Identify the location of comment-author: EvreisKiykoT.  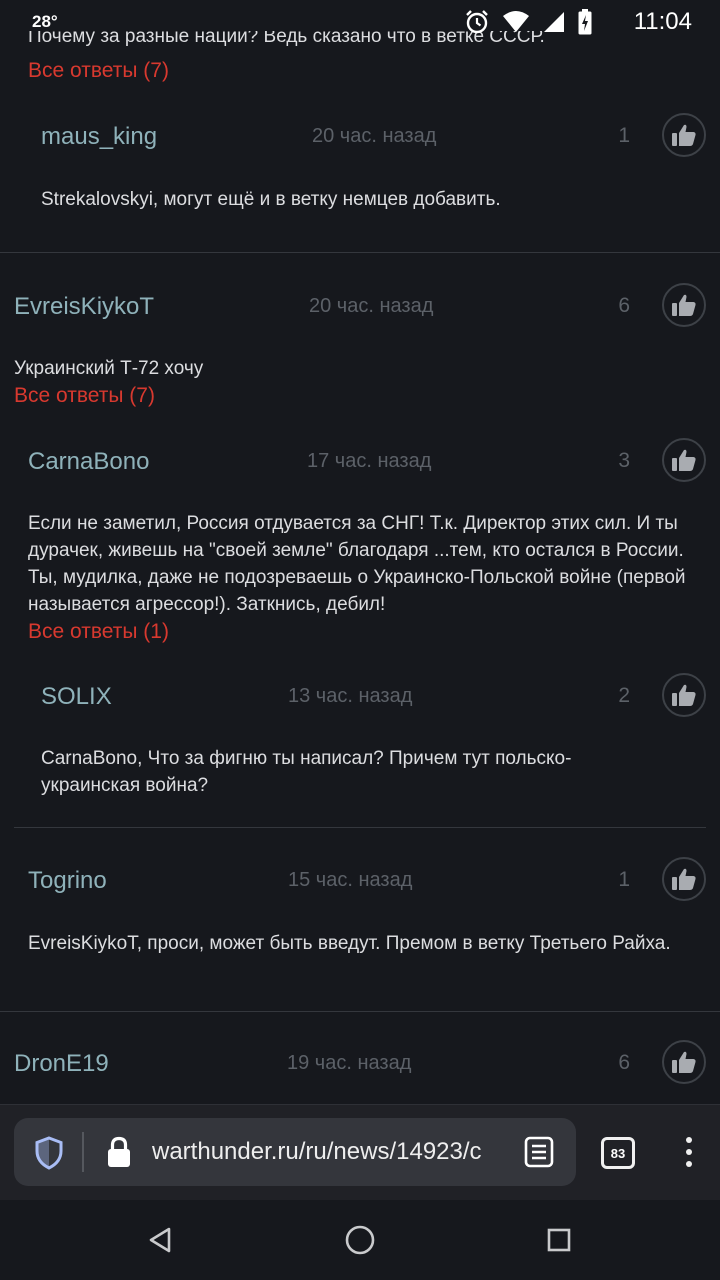
(84, 307).